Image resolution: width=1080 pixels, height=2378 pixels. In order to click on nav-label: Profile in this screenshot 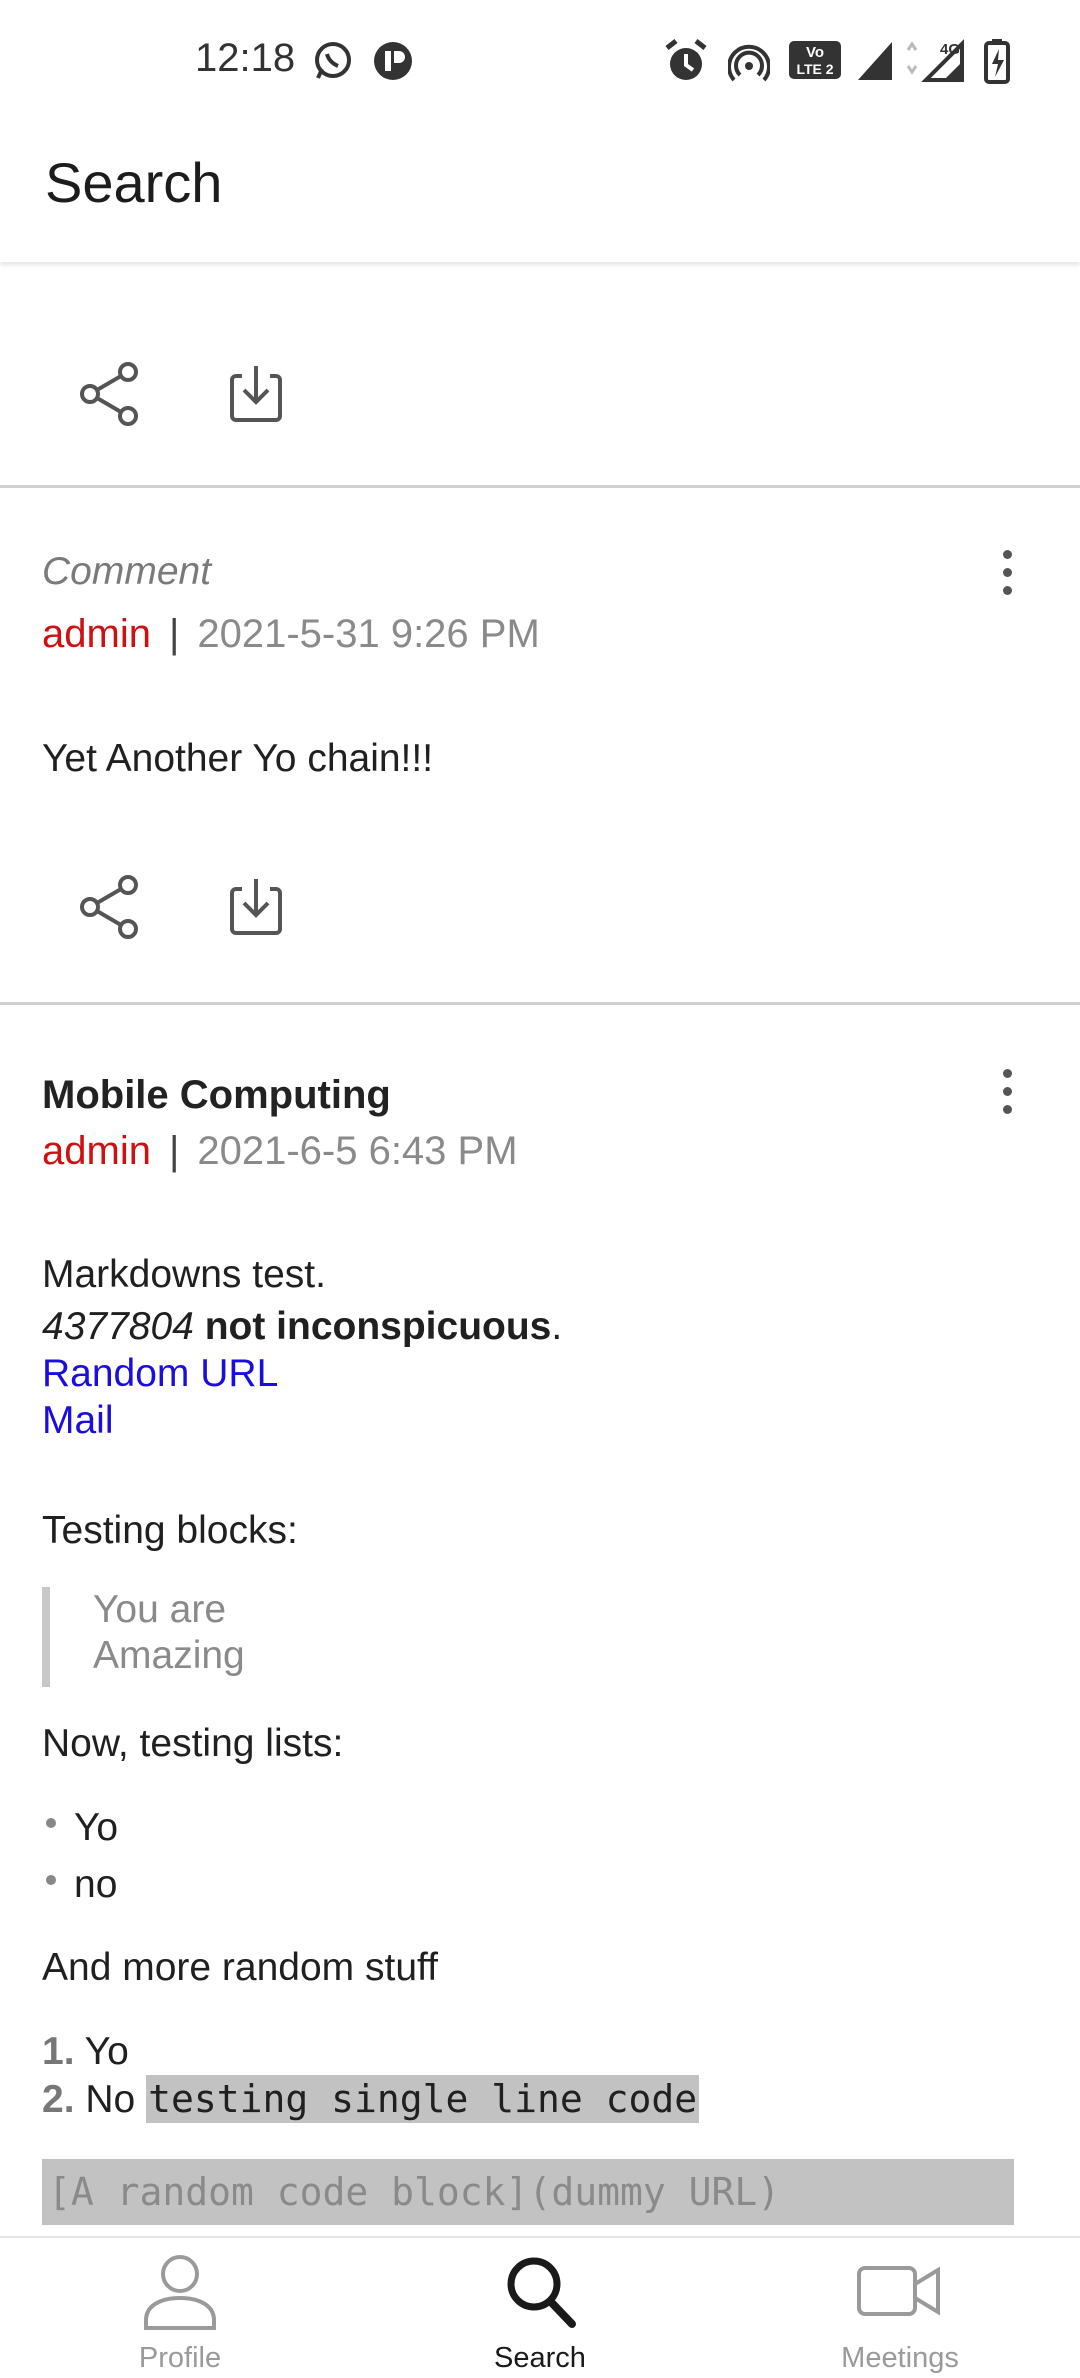, I will do `click(180, 2358)`.